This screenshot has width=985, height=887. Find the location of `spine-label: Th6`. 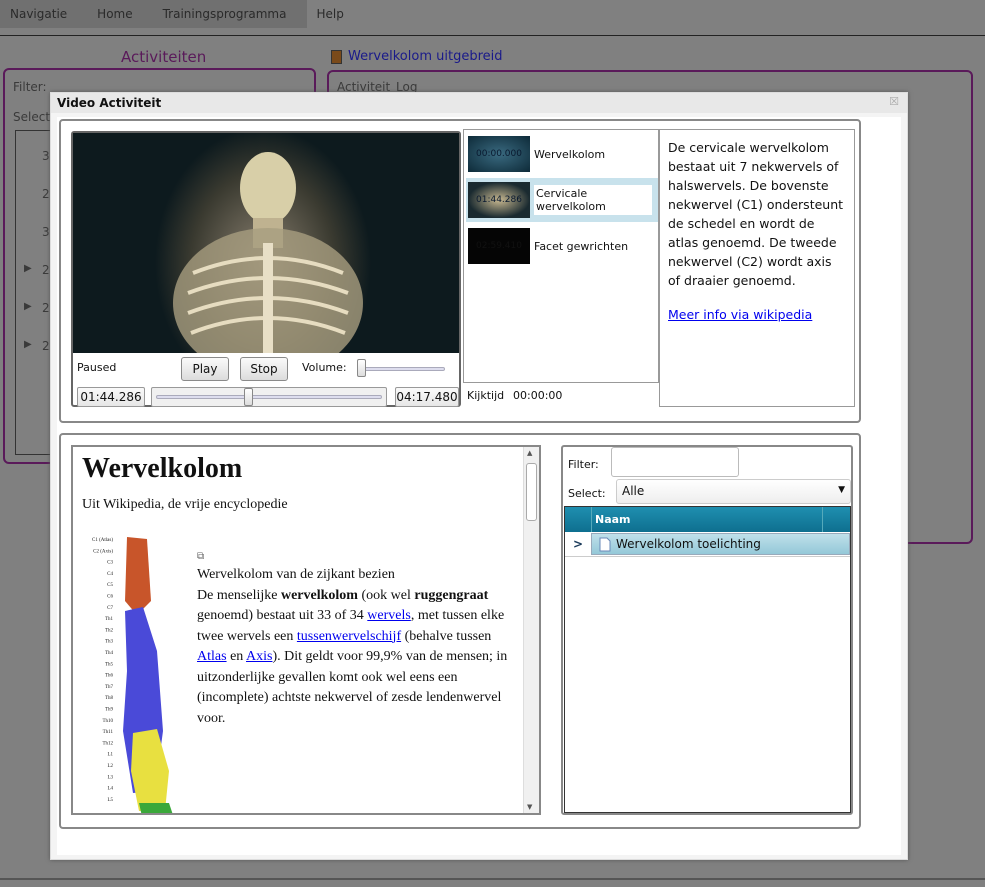

spine-label: Th6 is located at coordinates (109, 676).